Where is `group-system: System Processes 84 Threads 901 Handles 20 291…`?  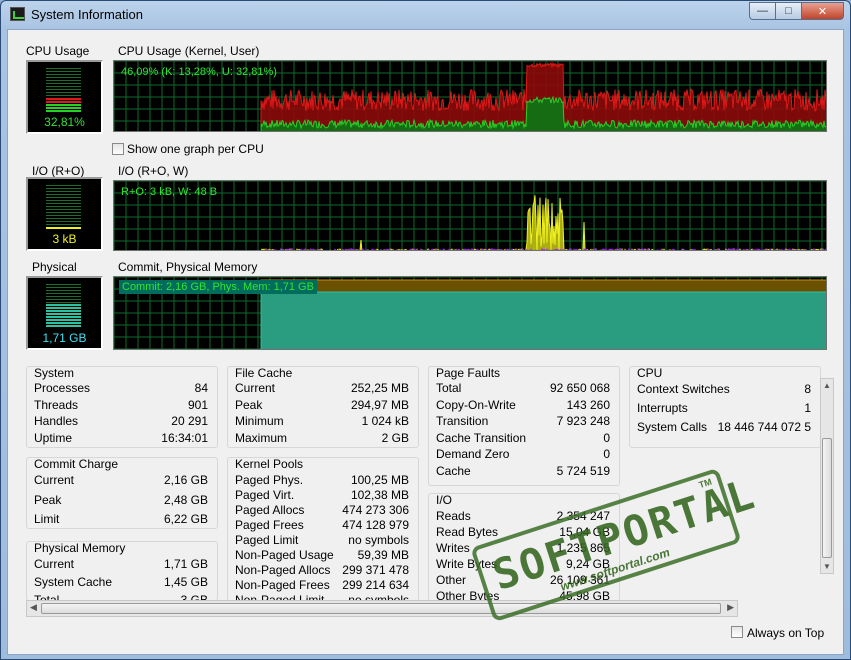 group-system: System Processes 84 Threads 901 Handles 20 291… is located at coordinates (122, 407).